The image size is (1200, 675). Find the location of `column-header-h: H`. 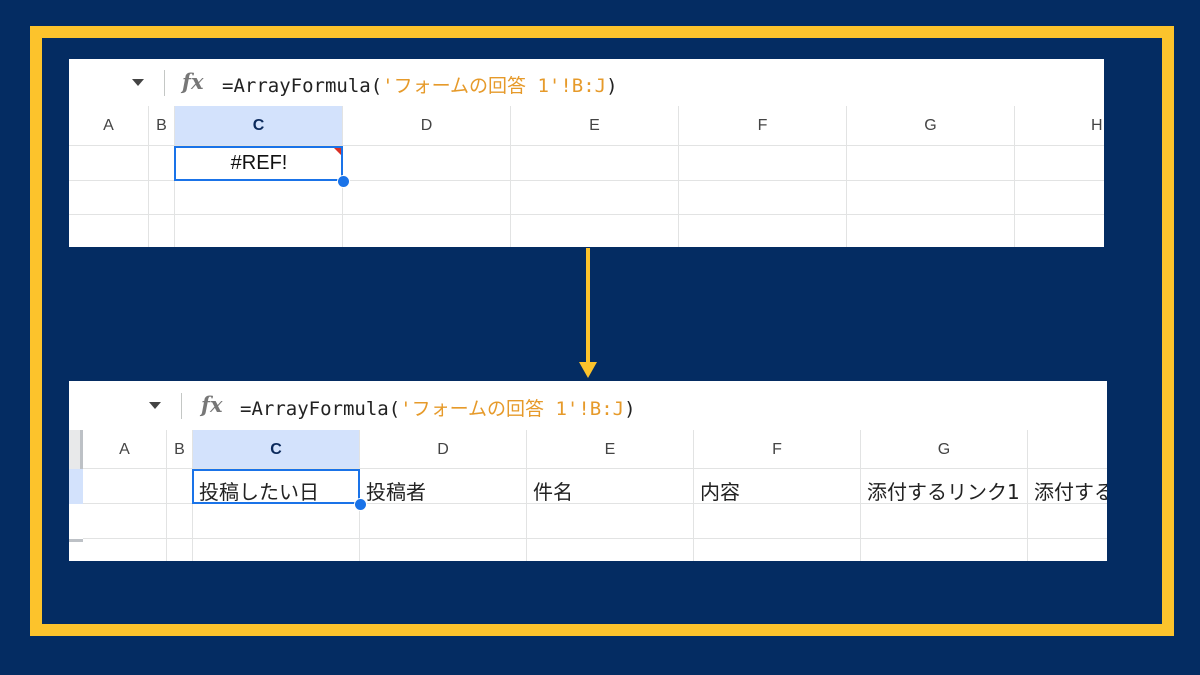

column-header-h: H is located at coordinates (1059, 125).